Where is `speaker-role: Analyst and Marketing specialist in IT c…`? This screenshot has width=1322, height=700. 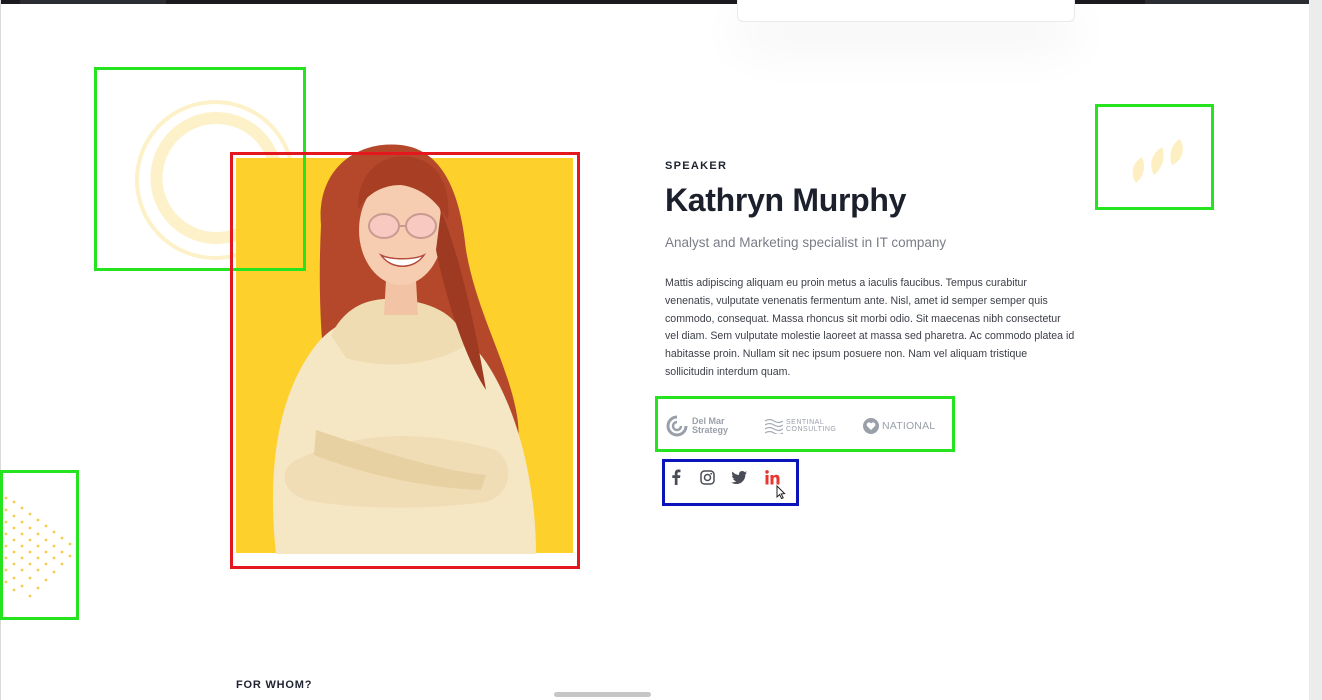
speaker-role: Analyst and Marketing specialist in IT c… is located at coordinates (806, 242).